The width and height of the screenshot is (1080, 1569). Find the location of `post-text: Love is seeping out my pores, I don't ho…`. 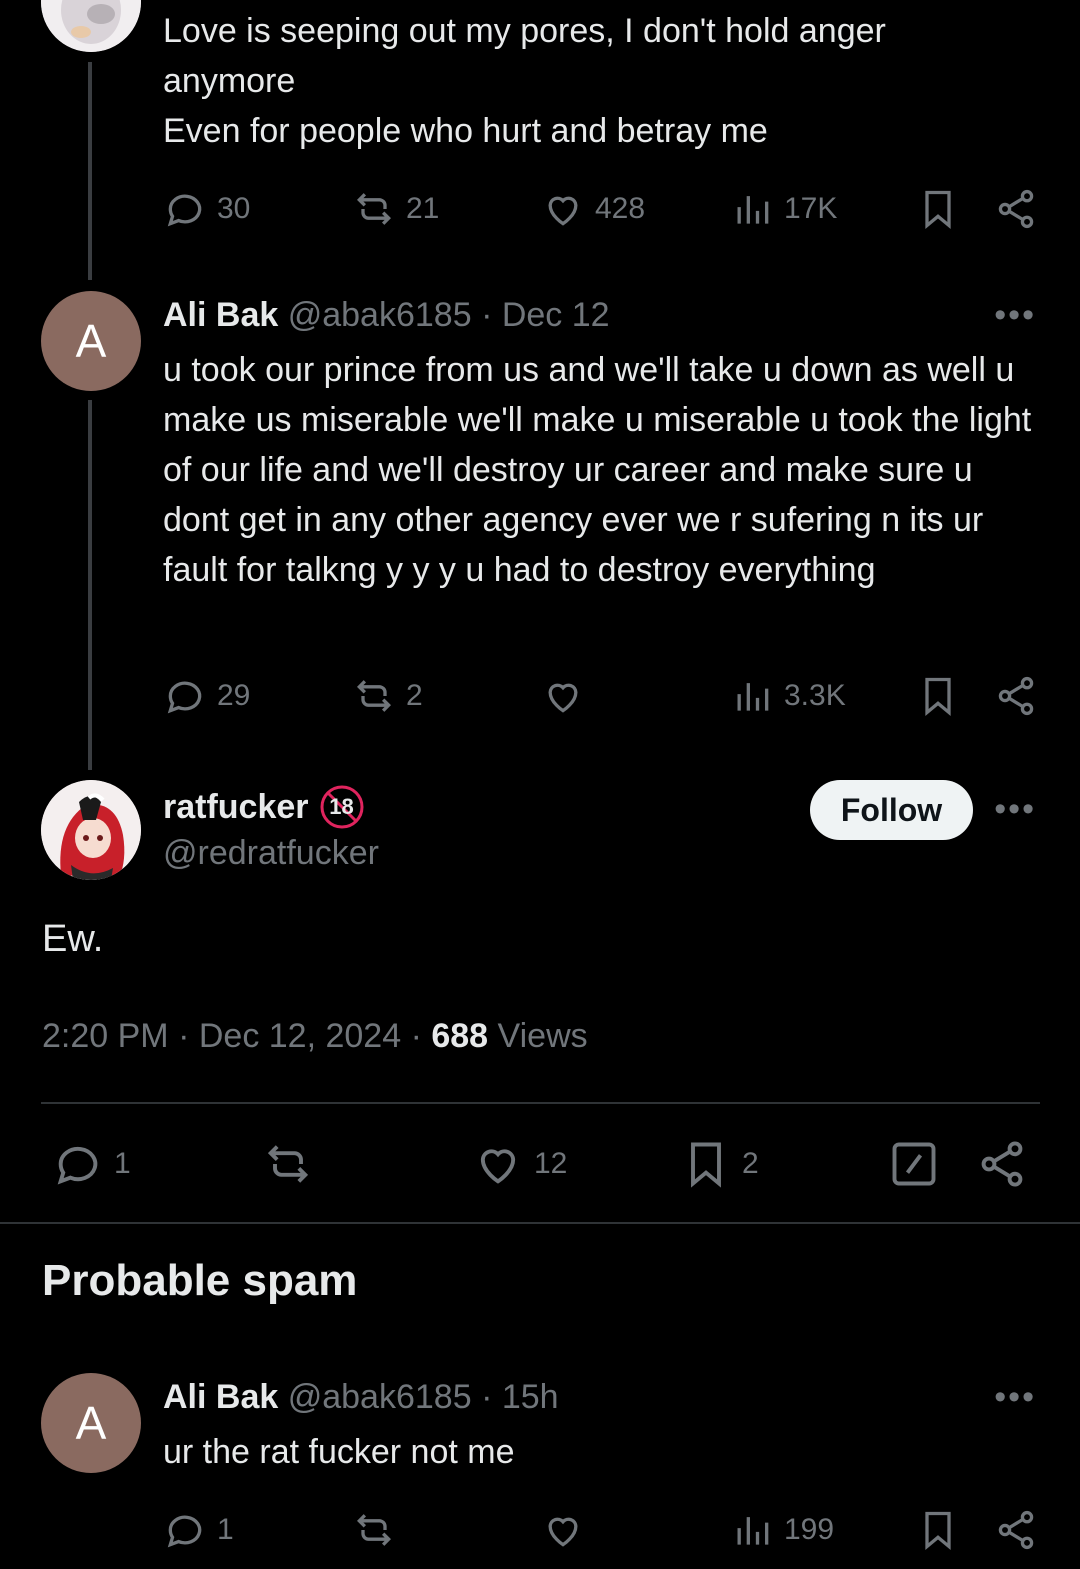

post-text: Love is seeping out my pores, I don't ho… is located at coordinates (524, 81).